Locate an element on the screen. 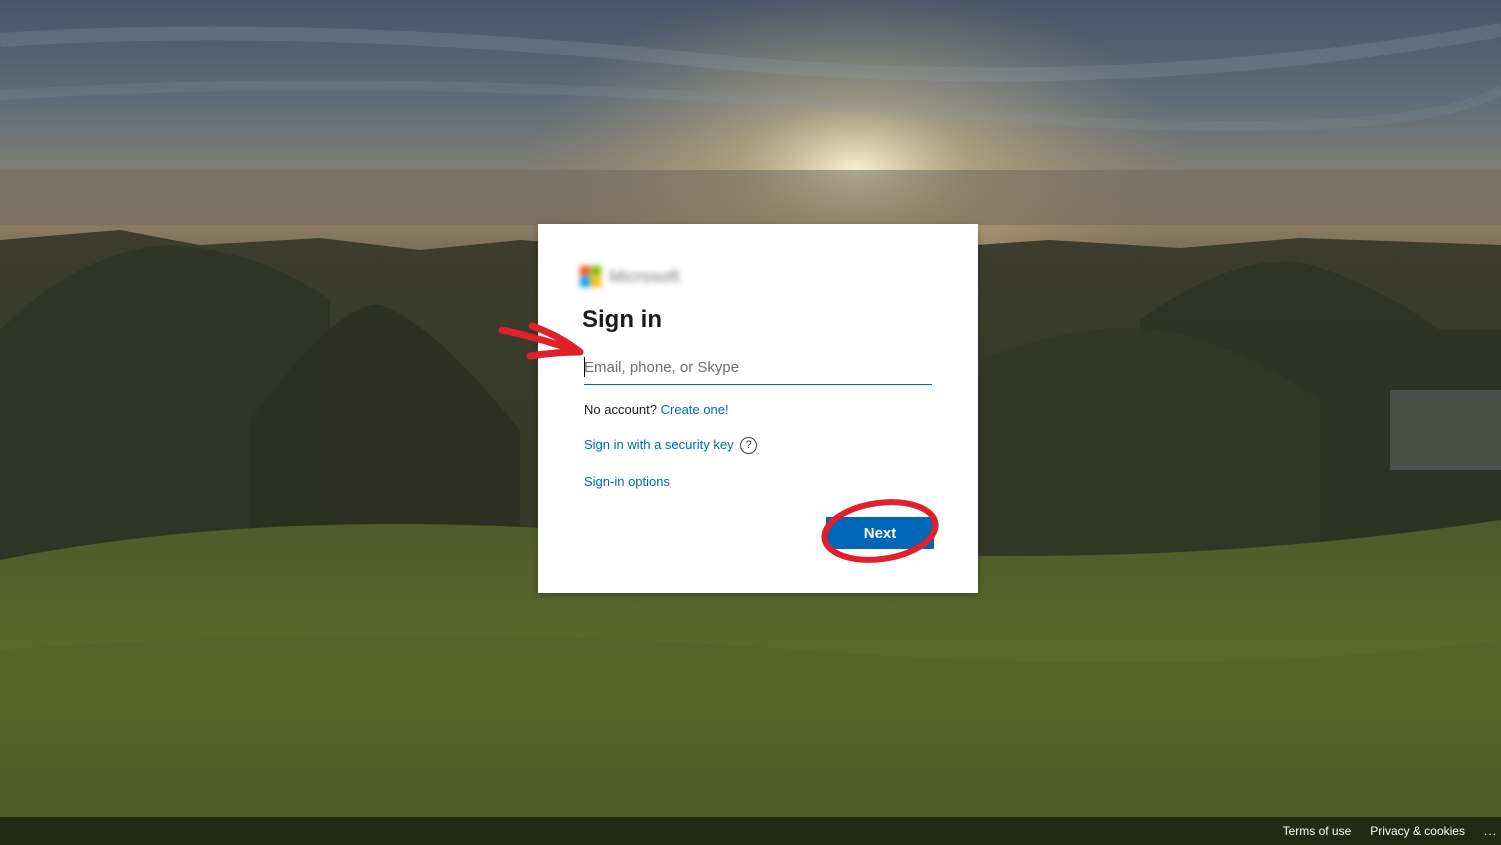 The height and width of the screenshot is (845, 1501). help-icon: ? is located at coordinates (749, 446).